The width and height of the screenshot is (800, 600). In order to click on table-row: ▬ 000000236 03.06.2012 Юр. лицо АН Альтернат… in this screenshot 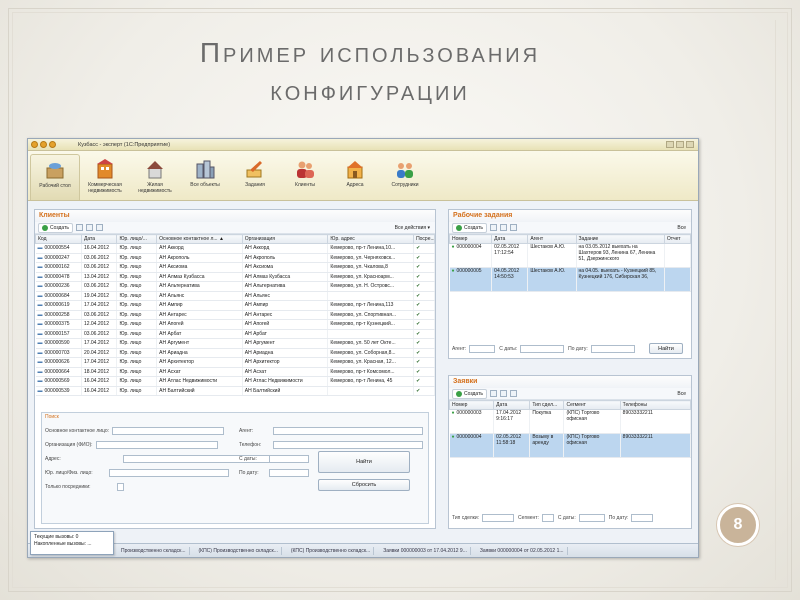, I will do `click(235, 286)`.